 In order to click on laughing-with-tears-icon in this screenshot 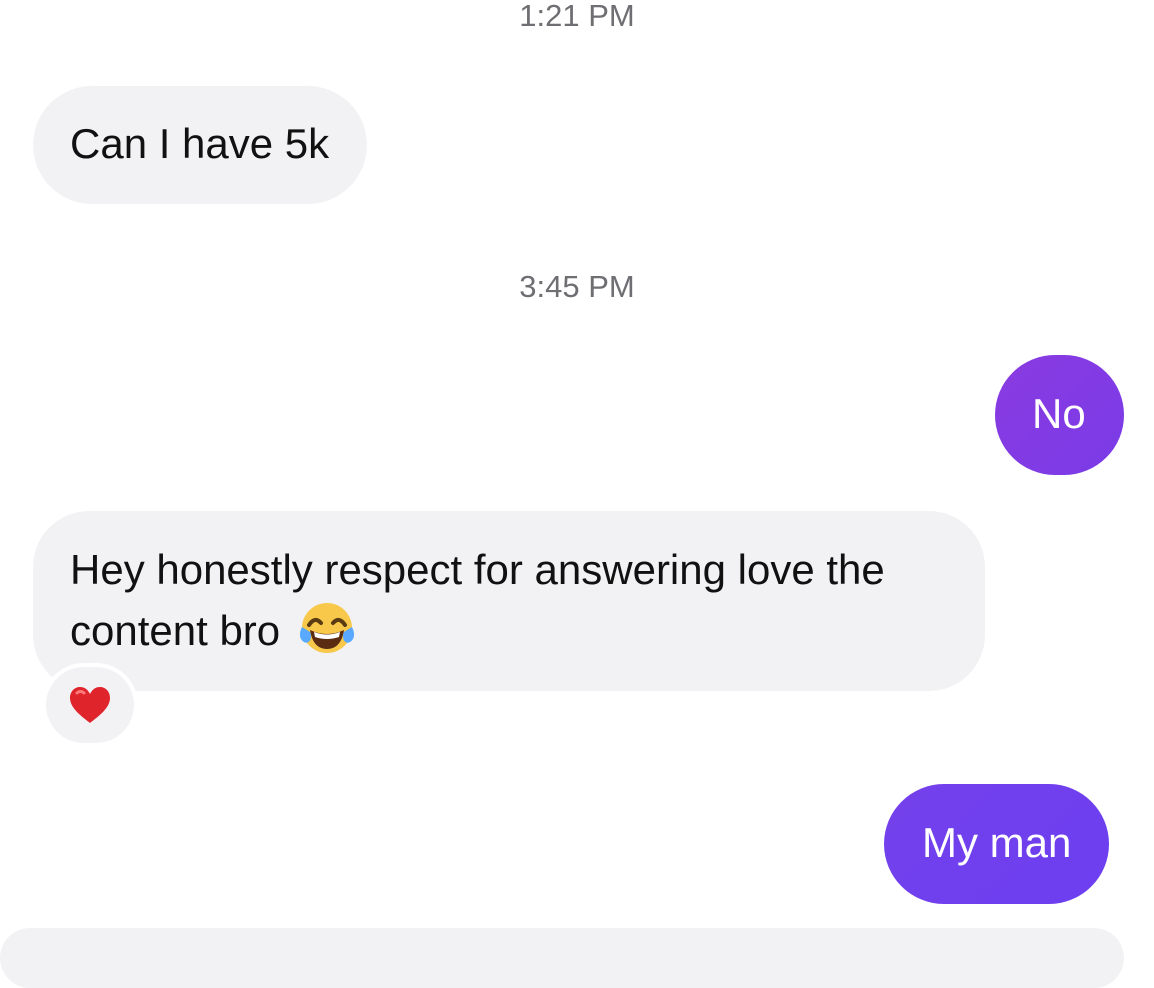, I will do `click(327, 628)`.